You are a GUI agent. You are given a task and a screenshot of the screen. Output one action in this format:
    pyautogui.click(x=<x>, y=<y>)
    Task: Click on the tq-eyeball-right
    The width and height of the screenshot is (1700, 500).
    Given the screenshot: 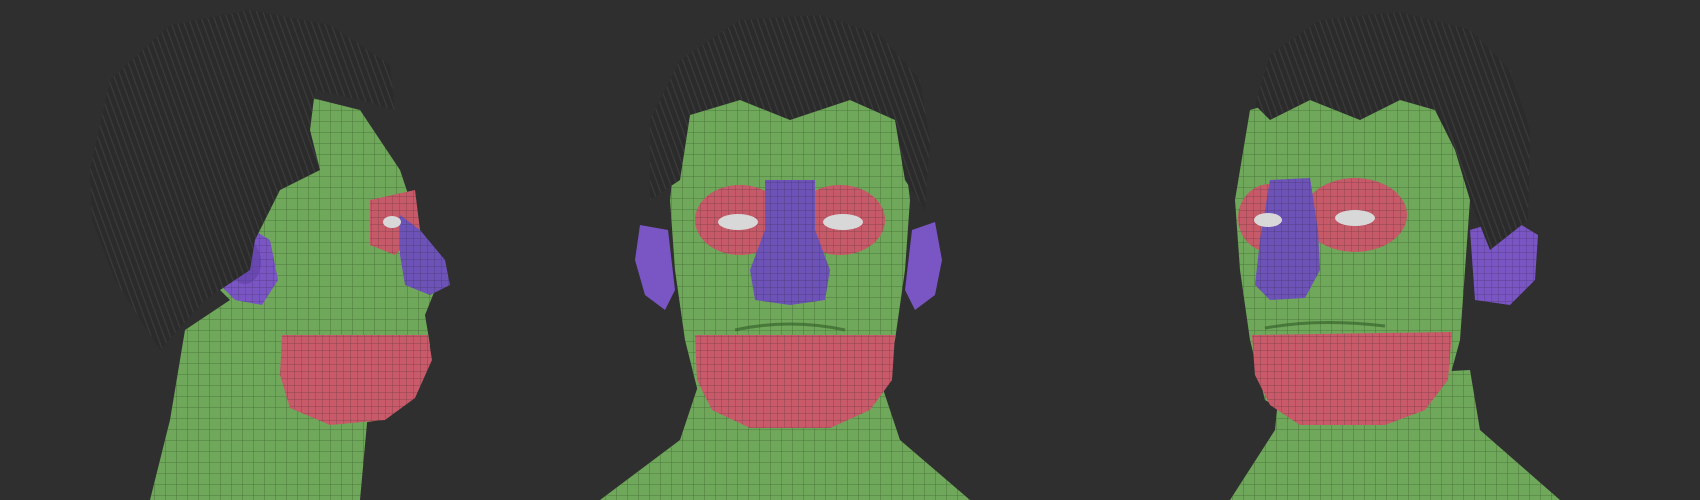 What is the action you would take?
    pyautogui.click(x=1355, y=218)
    